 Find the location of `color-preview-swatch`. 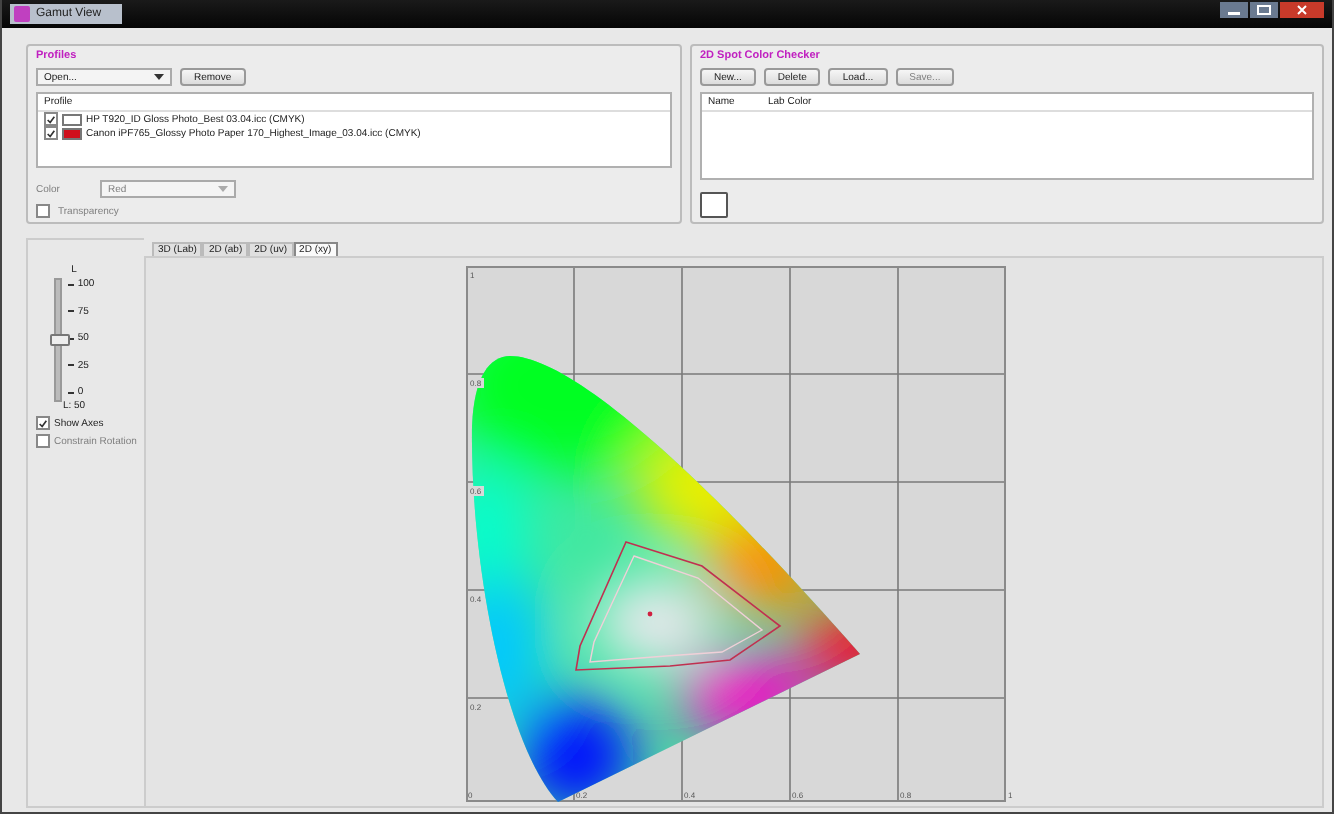

color-preview-swatch is located at coordinates (714, 204).